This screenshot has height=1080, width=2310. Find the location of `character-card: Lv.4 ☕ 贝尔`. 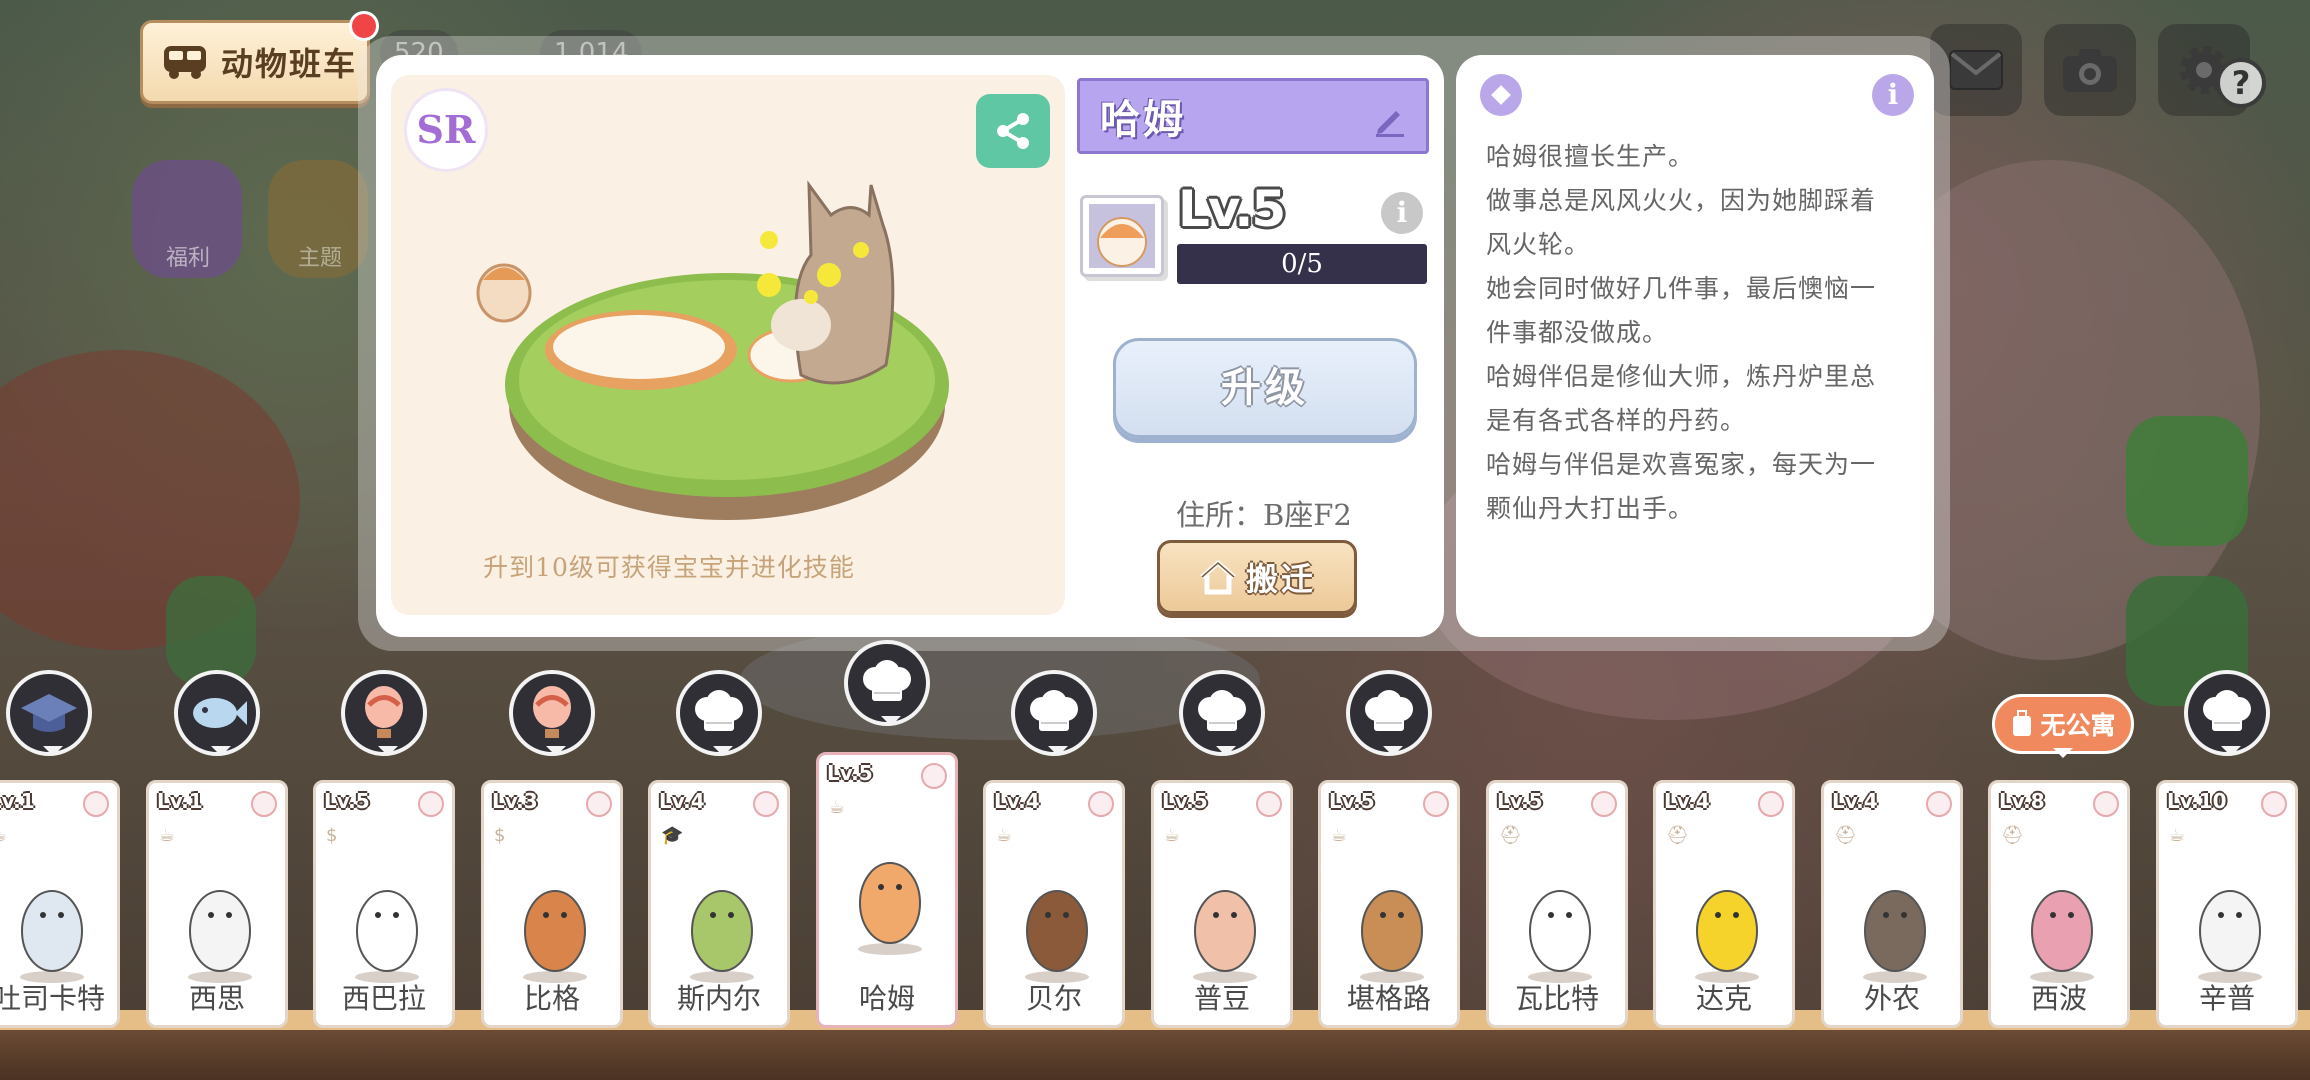

character-card: Lv.4 ☕ 贝尔 is located at coordinates (1054, 904).